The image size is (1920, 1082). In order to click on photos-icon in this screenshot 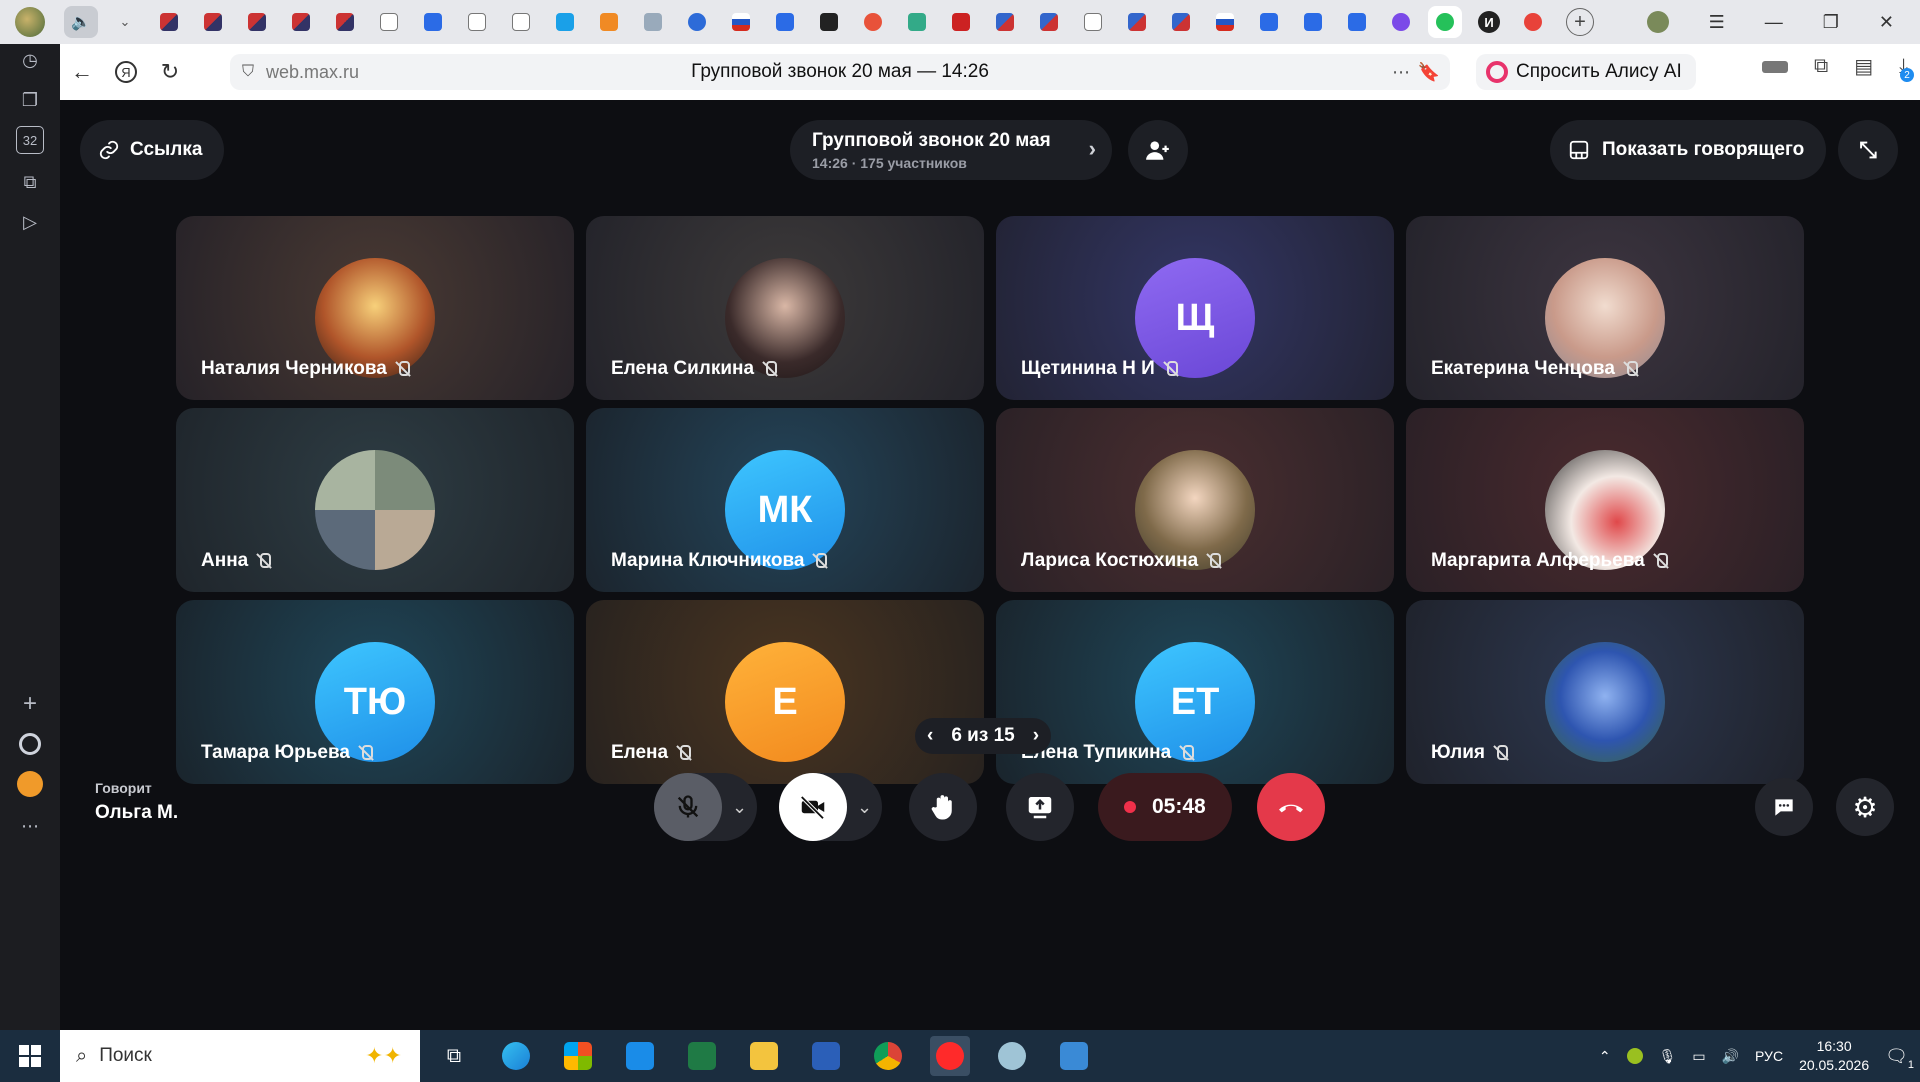, I will do `click(1074, 1056)`.